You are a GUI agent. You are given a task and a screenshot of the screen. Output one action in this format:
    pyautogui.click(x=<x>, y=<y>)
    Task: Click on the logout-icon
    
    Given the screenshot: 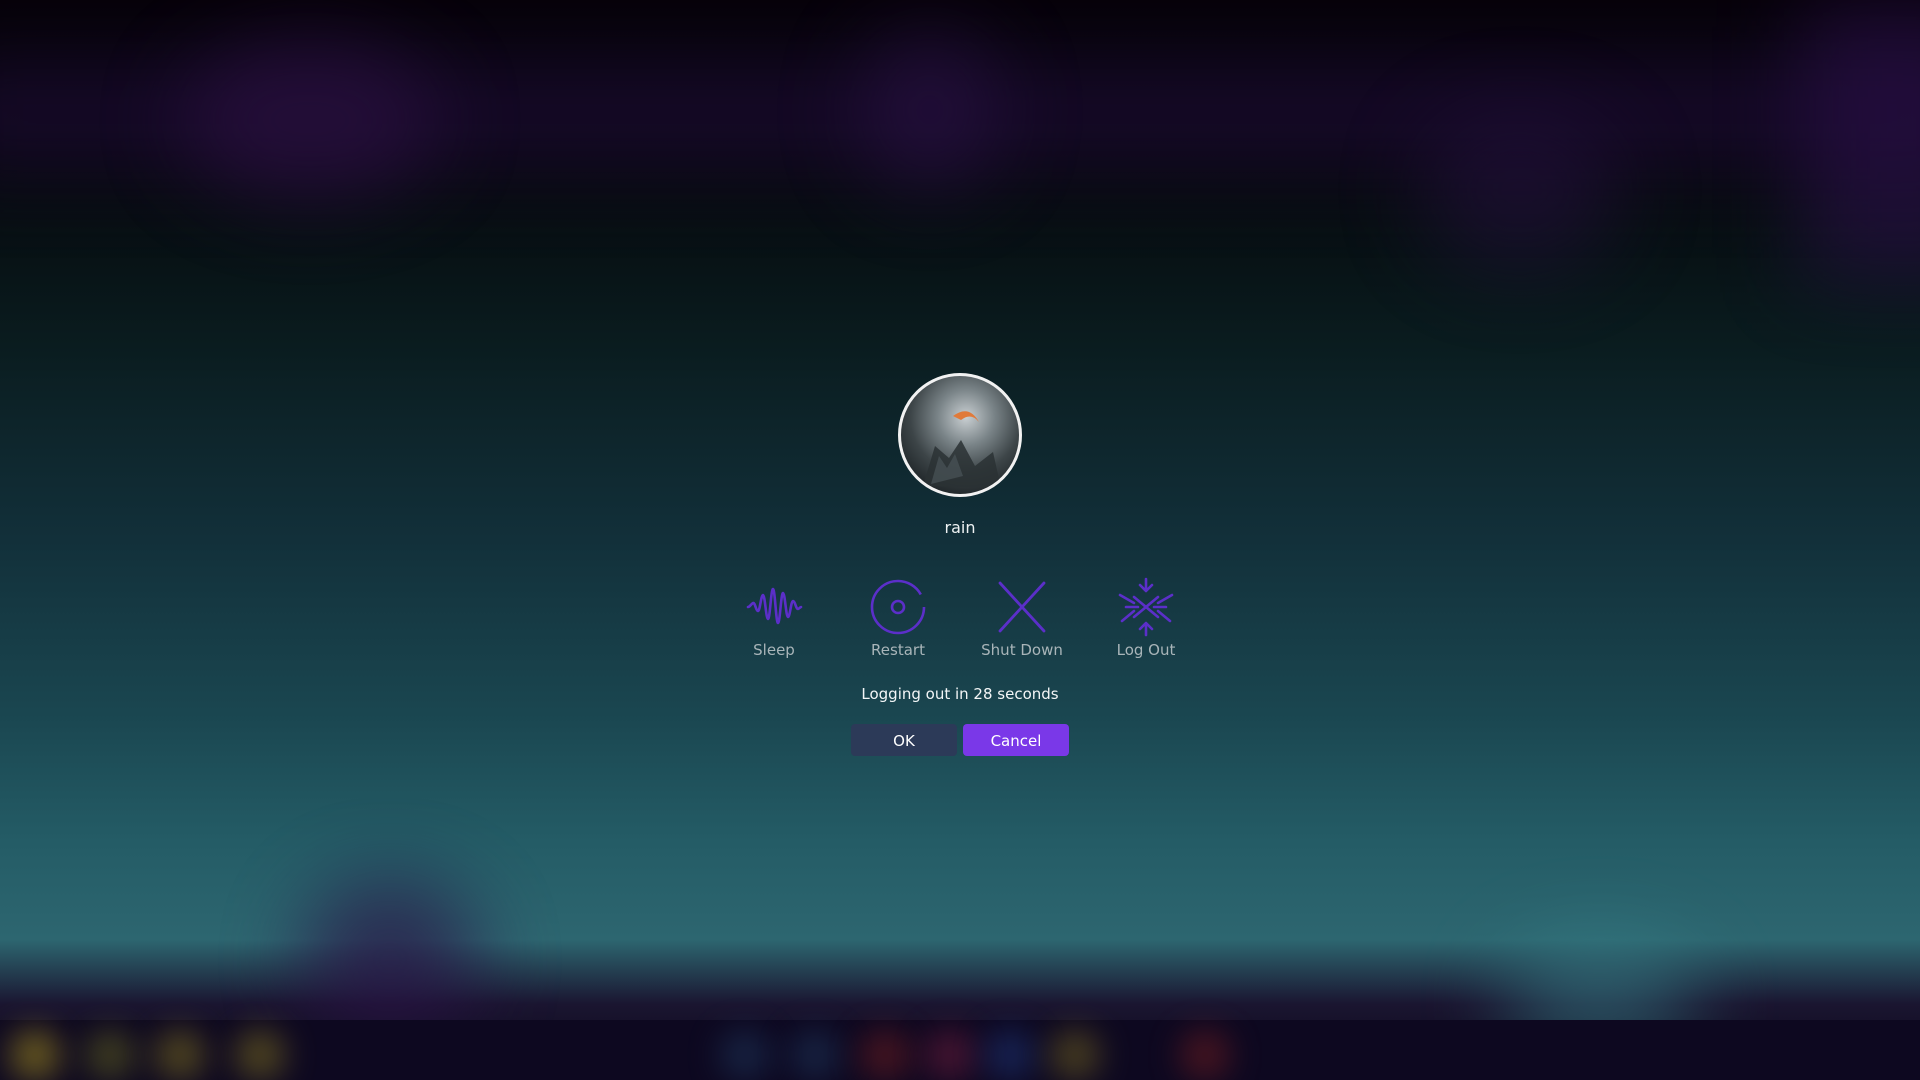 What is the action you would take?
    pyautogui.click(x=1146, y=607)
    